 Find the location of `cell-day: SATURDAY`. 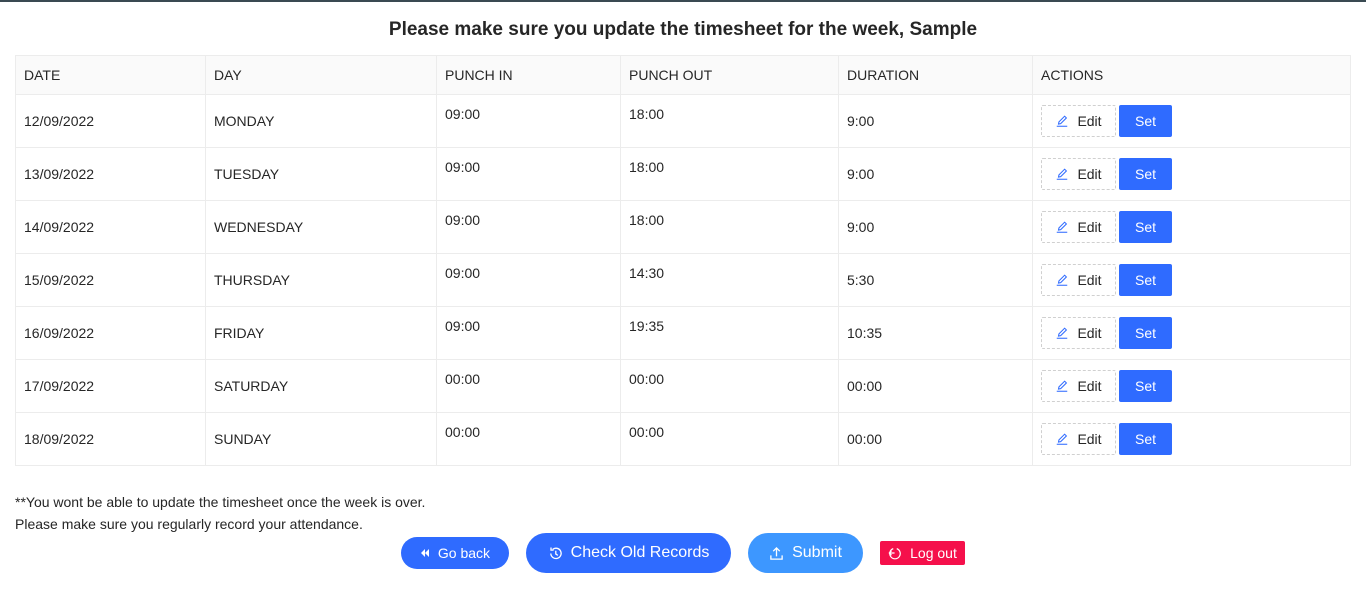

cell-day: SATURDAY is located at coordinates (321, 386).